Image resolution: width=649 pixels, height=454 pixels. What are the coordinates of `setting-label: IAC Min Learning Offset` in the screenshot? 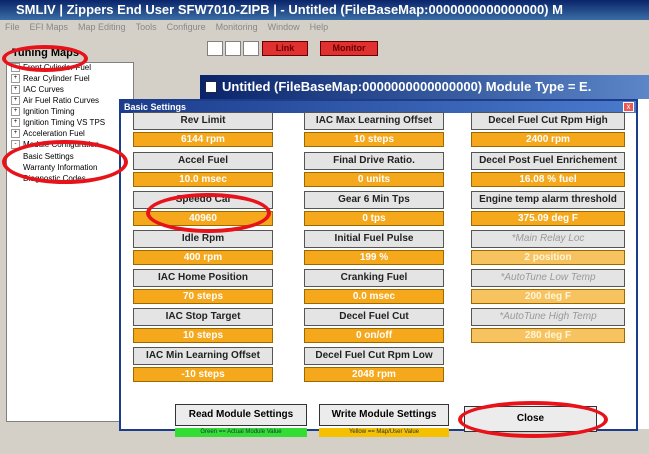 It's located at (203, 356).